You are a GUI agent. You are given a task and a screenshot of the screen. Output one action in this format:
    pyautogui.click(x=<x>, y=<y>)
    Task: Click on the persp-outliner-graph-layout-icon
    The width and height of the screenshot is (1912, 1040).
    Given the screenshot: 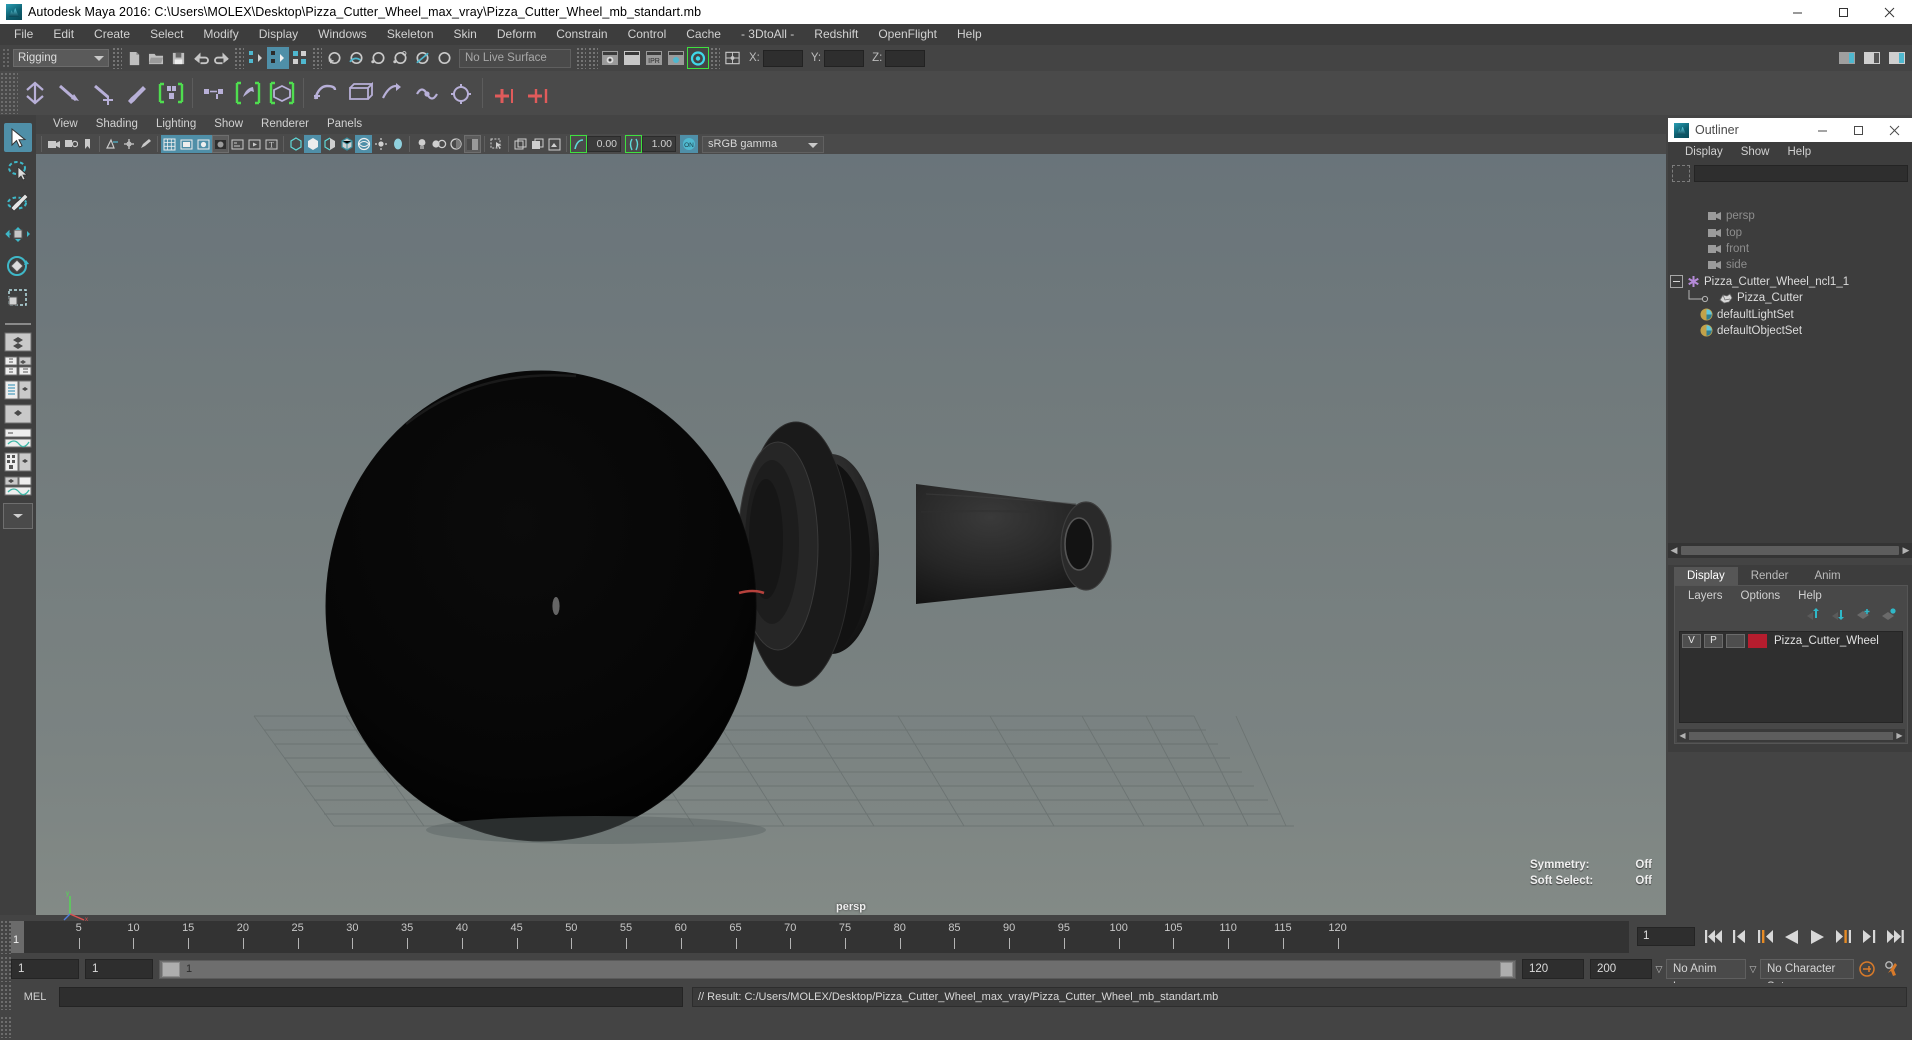 What is the action you would take?
    pyautogui.click(x=18, y=486)
    